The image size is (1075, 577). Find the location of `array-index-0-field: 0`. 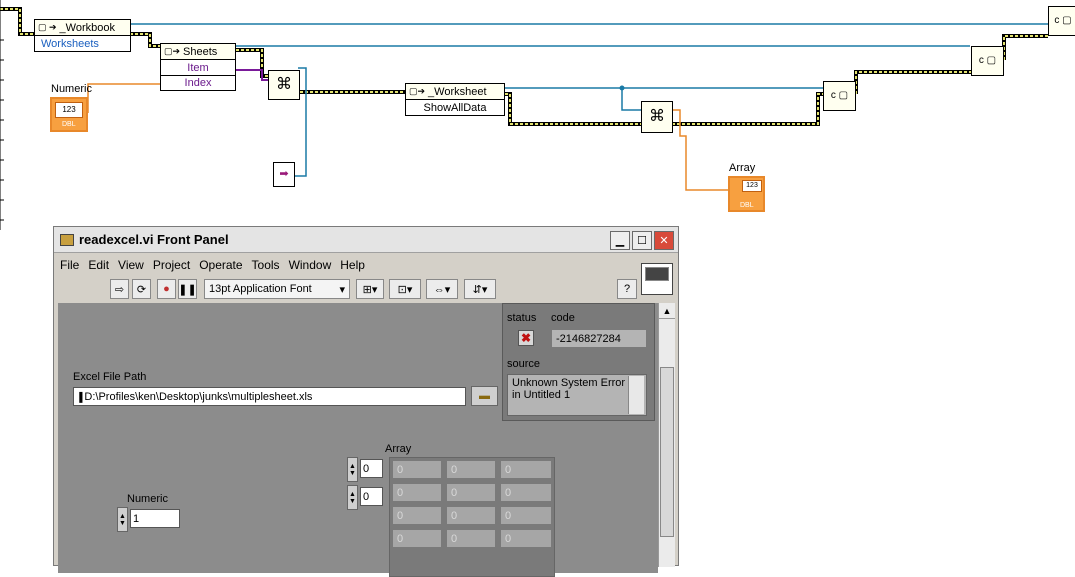

array-index-0-field: 0 is located at coordinates (371, 468).